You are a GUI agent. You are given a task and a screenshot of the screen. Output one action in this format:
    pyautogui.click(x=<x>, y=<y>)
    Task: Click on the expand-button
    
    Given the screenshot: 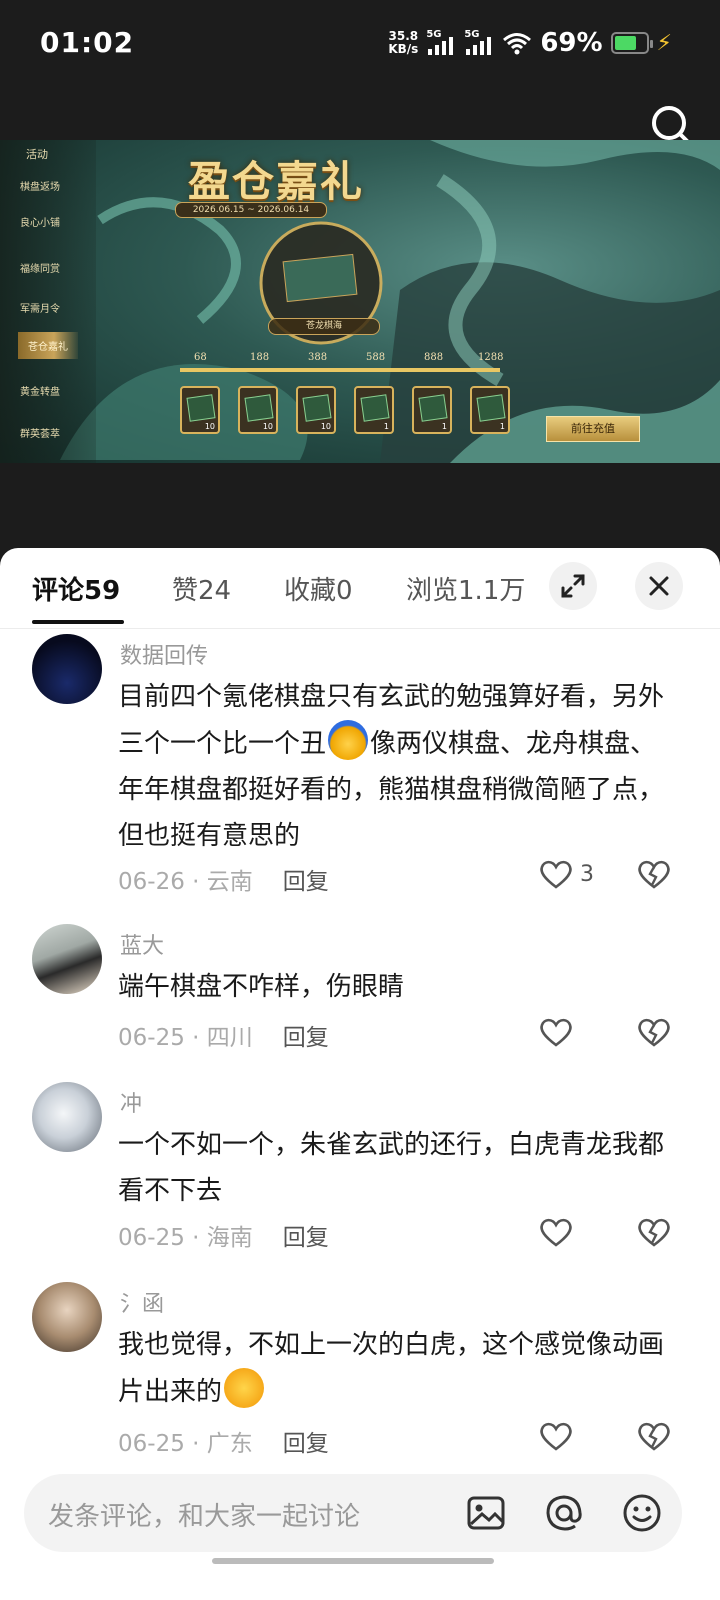 What is the action you would take?
    pyautogui.click(x=573, y=586)
    